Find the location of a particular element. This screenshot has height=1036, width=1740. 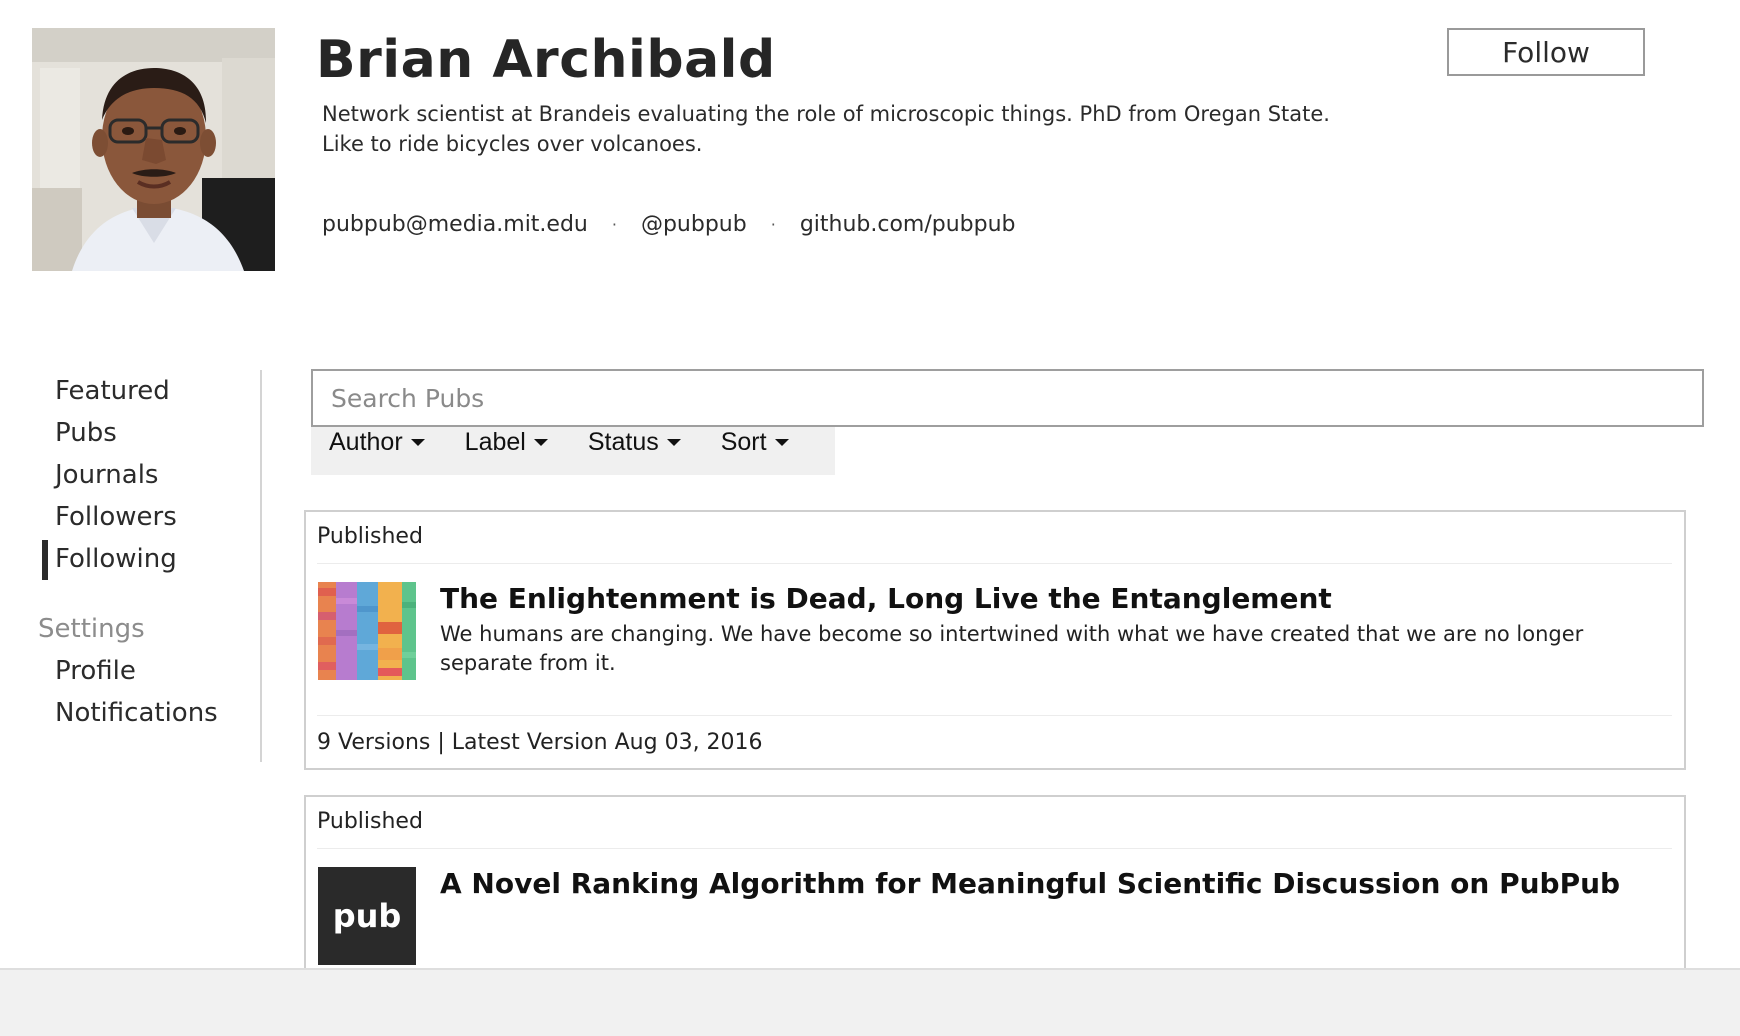

label-filter-label: Label is located at coordinates (495, 442).